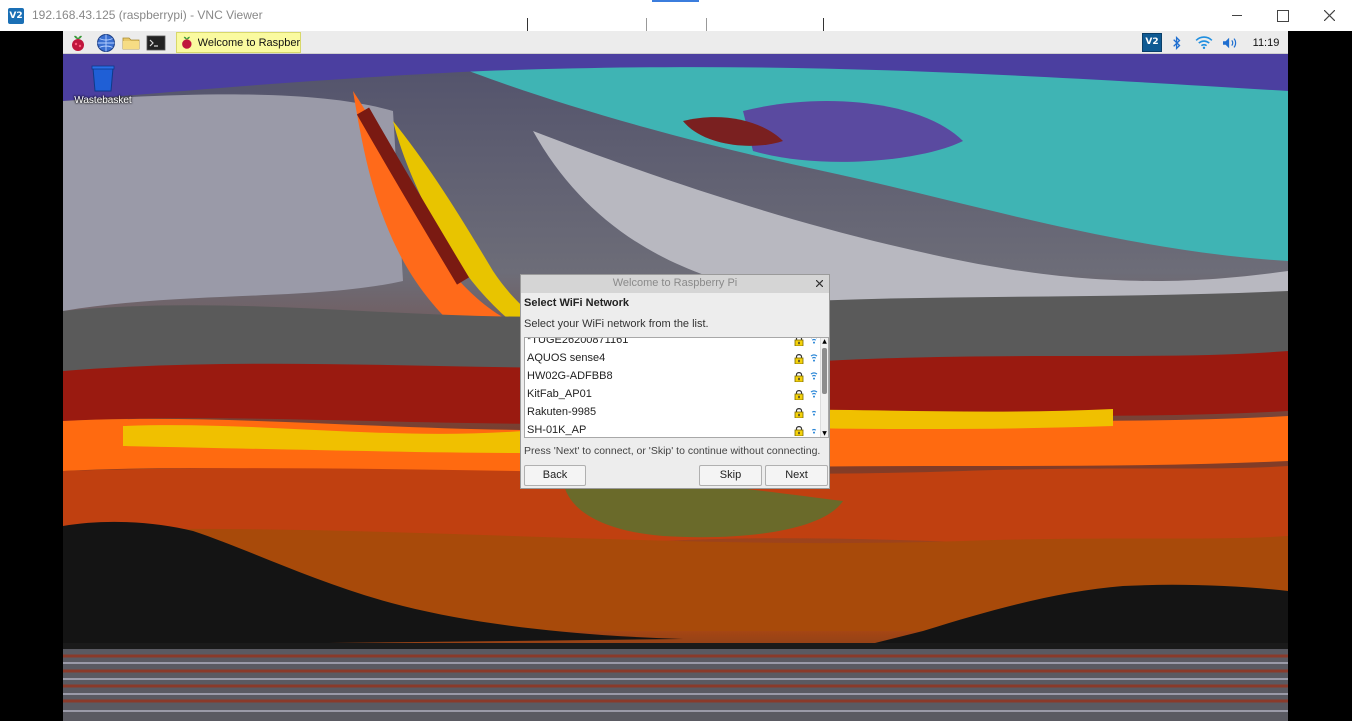 This screenshot has height=721, width=1352. I want to click on bluetooth-icon, so click(1177, 42).